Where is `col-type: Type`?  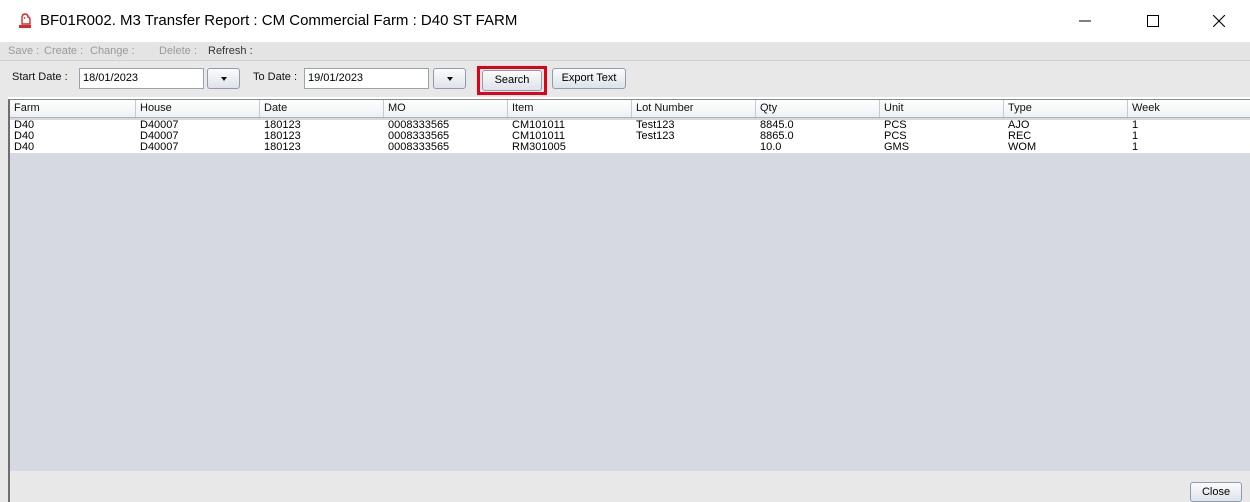
col-type: Type is located at coordinates (1066, 108).